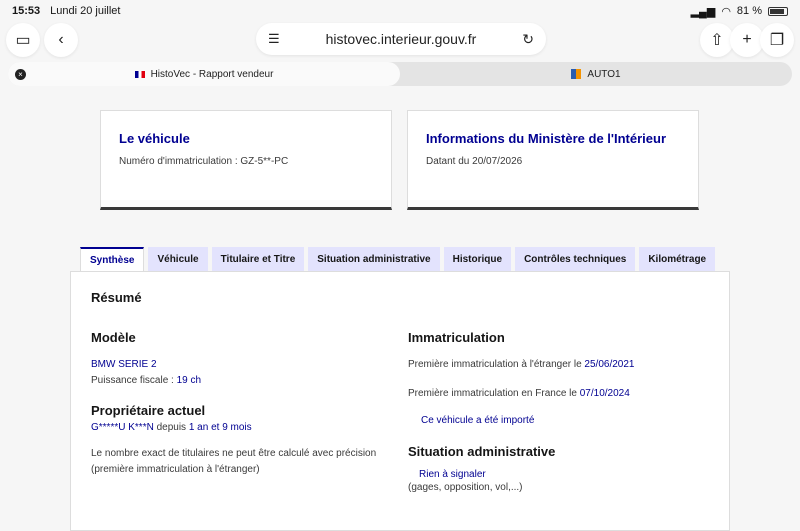  I want to click on tab-titulaire: Titulaire et Titre, so click(258, 259).